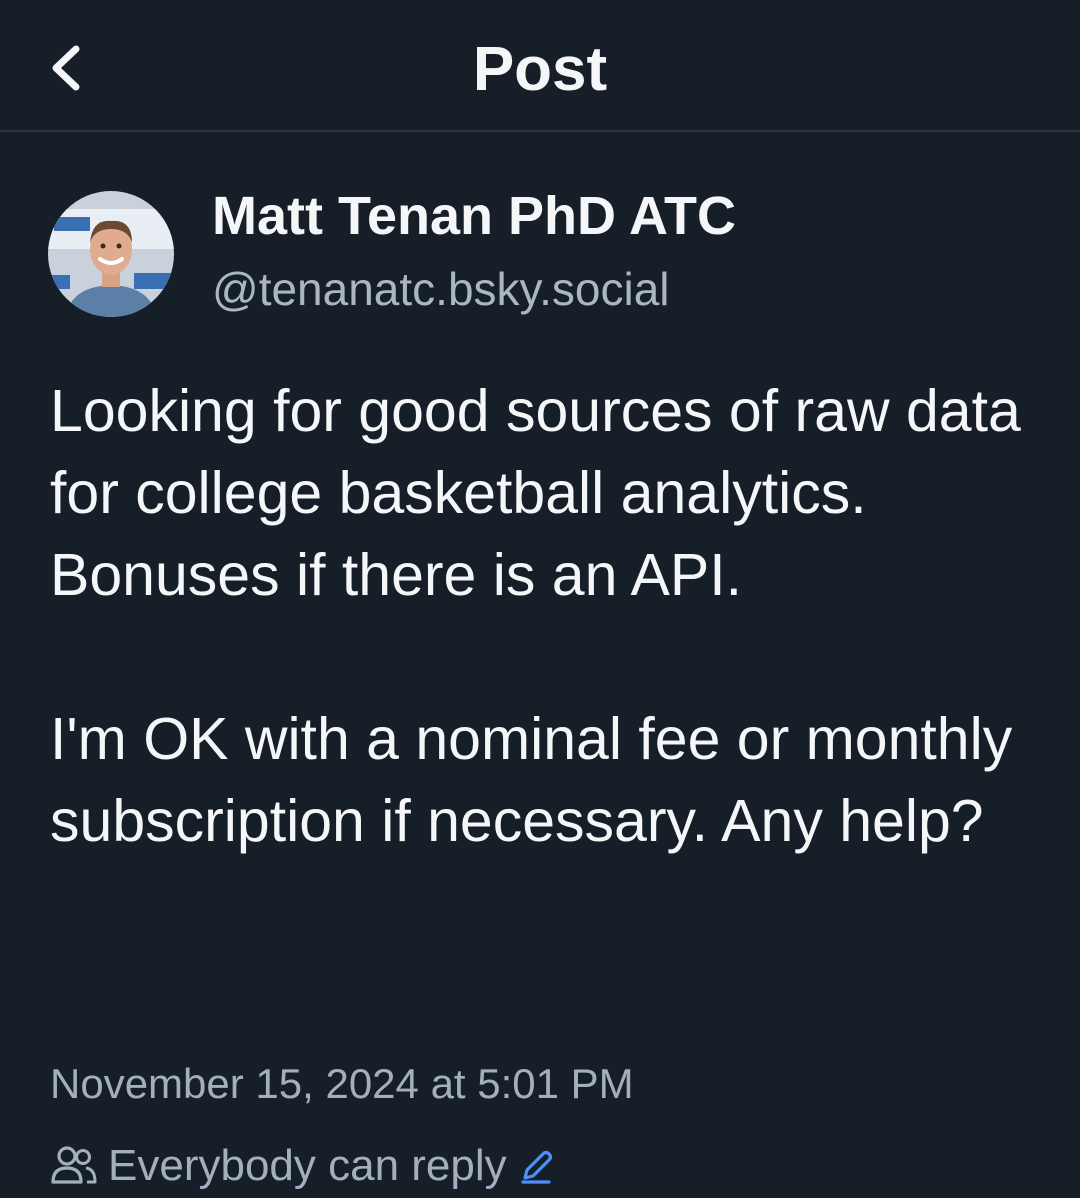 The height and width of the screenshot is (1198, 1080). I want to click on pencil-icon, so click(536, 1167).